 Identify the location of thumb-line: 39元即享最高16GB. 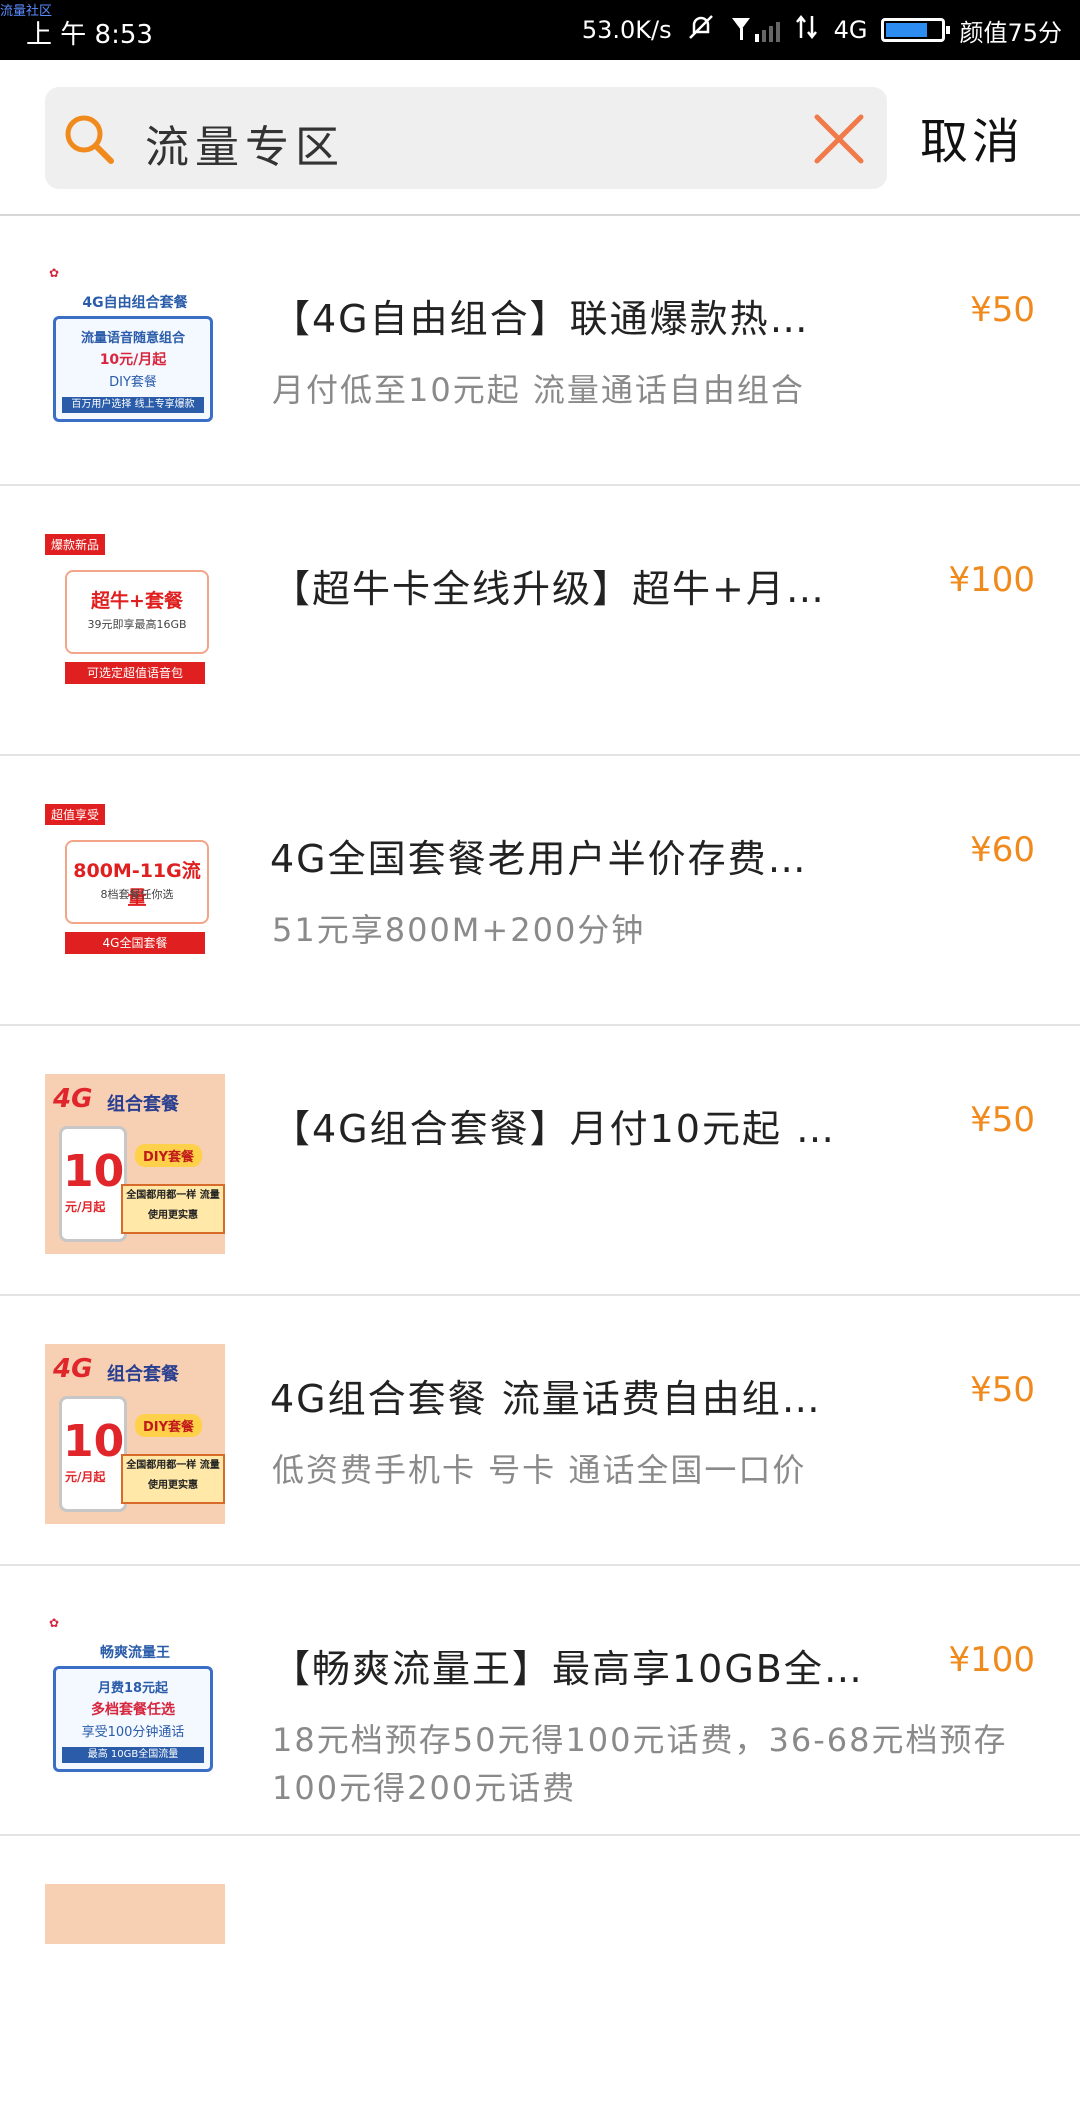
(137, 624).